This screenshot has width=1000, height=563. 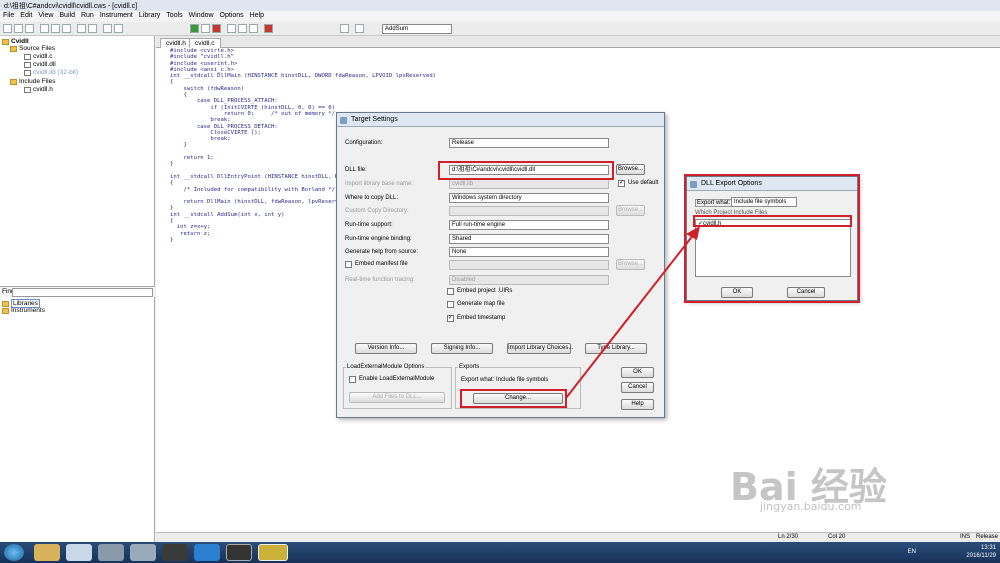 I want to click on tree-file-dll: cvidll.dll, so click(x=40, y=64).